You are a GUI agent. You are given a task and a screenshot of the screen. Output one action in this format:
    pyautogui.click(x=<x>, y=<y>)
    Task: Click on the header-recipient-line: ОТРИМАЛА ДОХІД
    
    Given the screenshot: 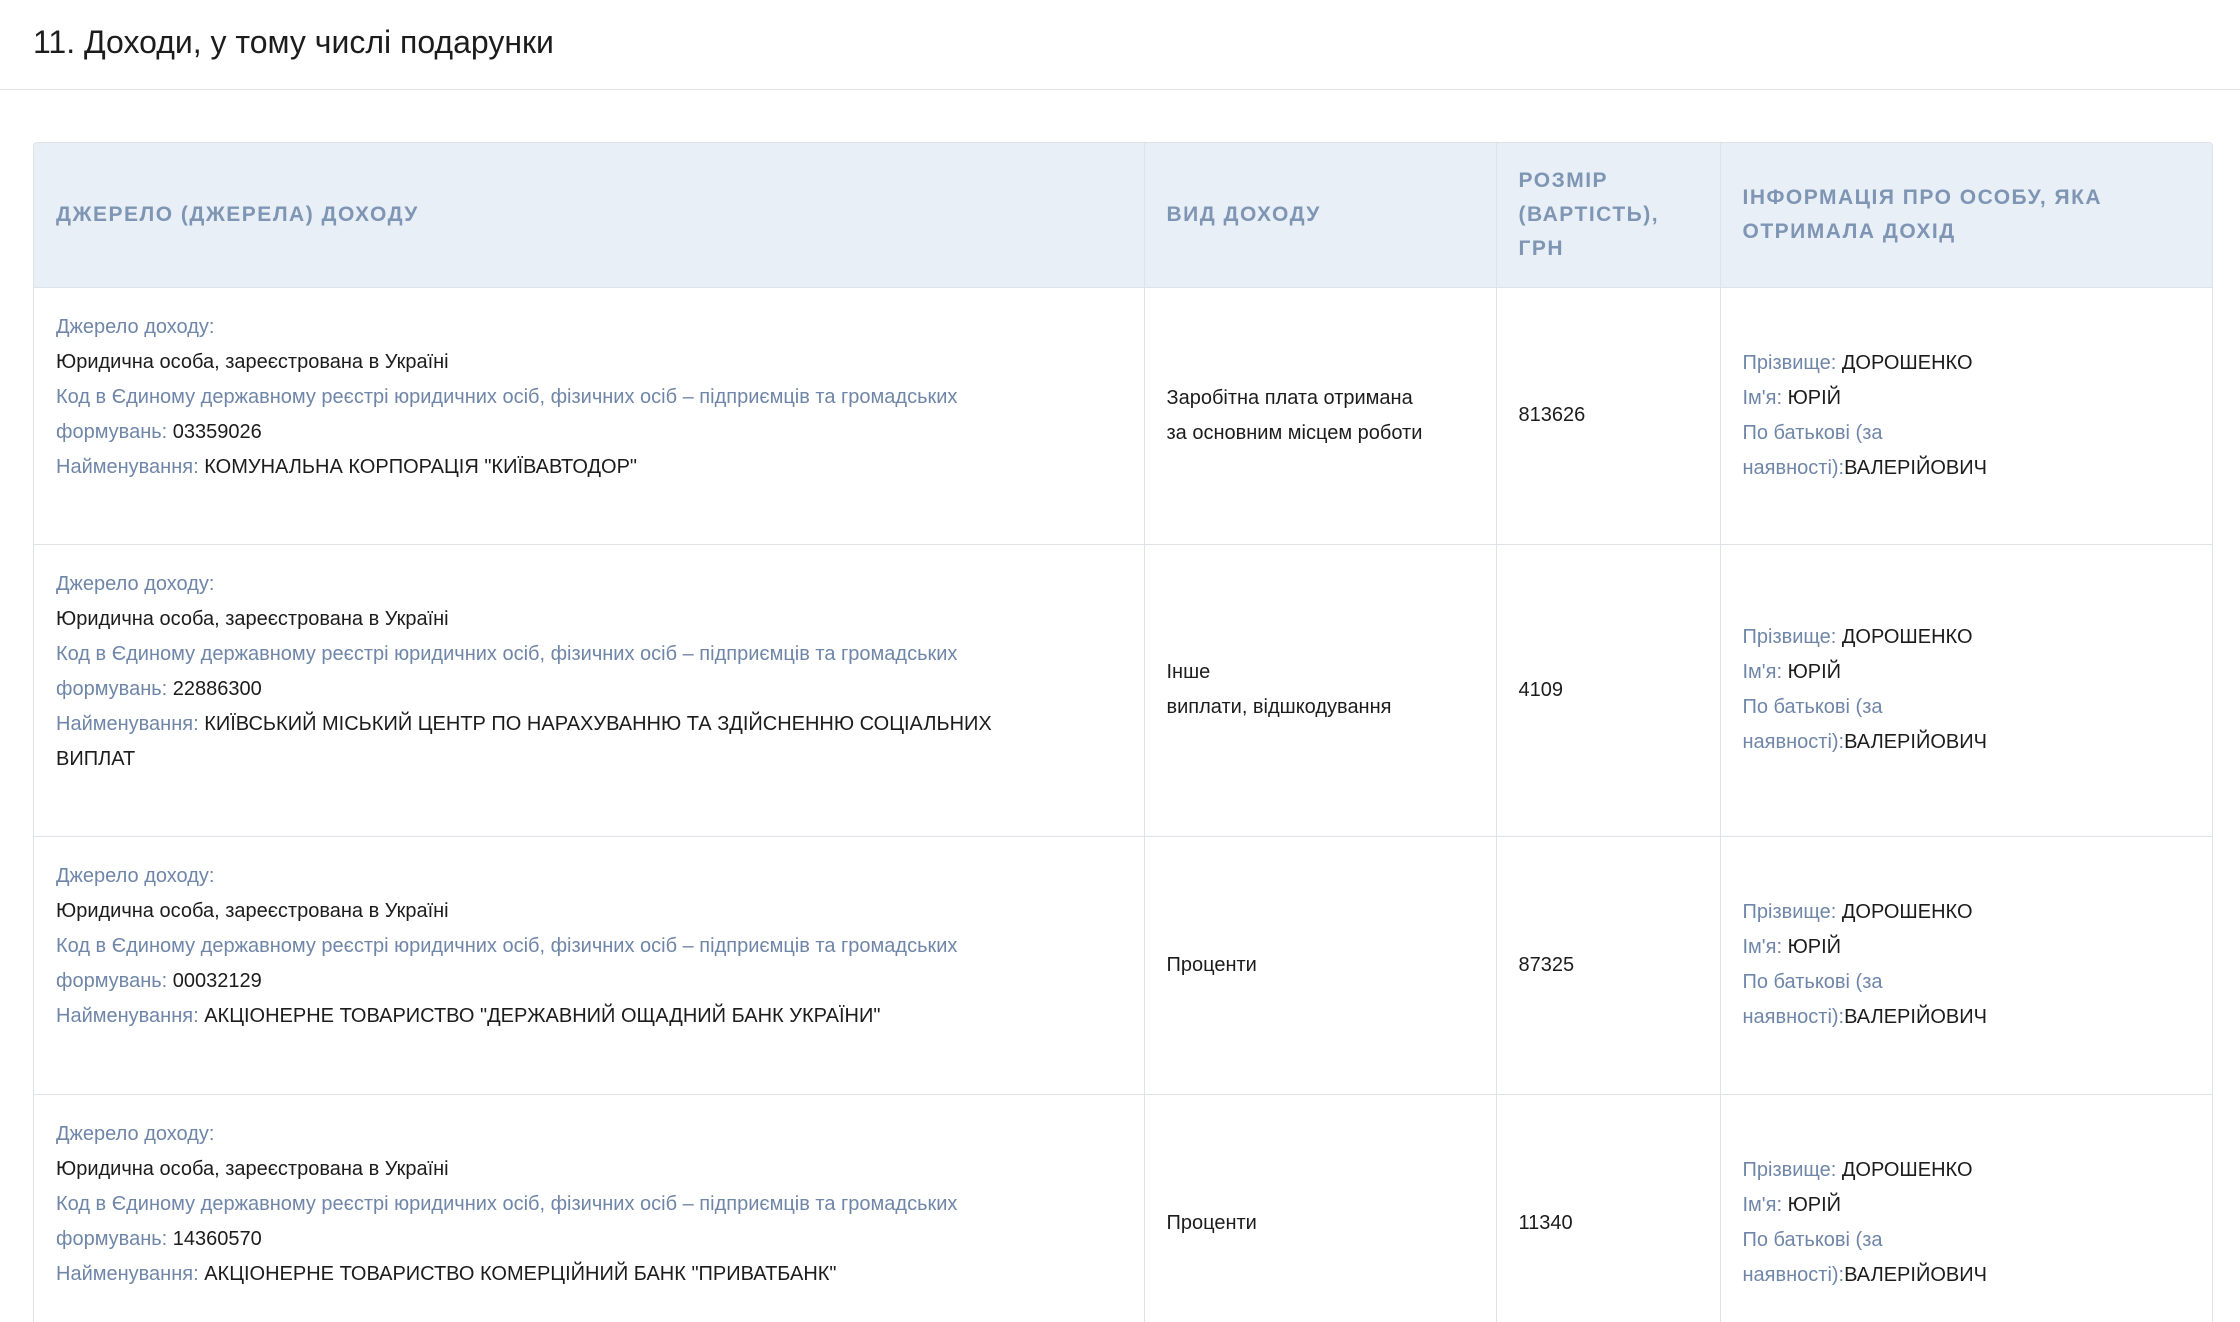 What is the action you would take?
    pyautogui.click(x=1849, y=231)
    